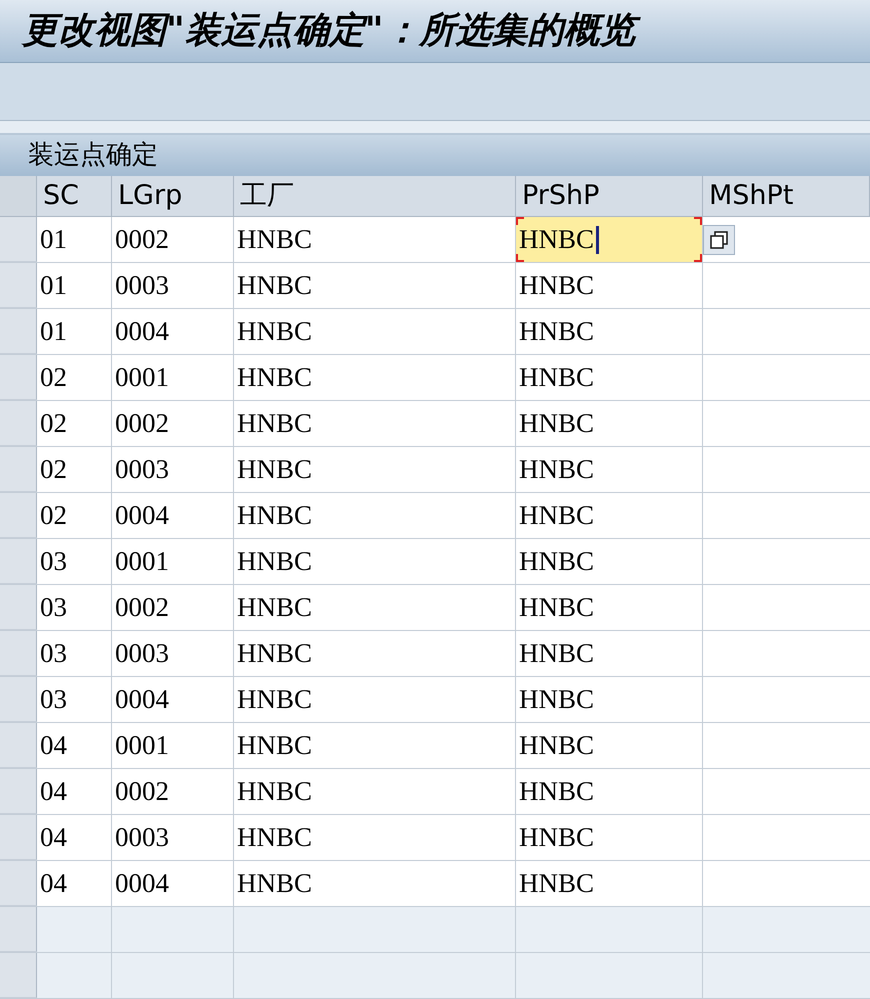  I want to click on copy-icon, so click(719, 240).